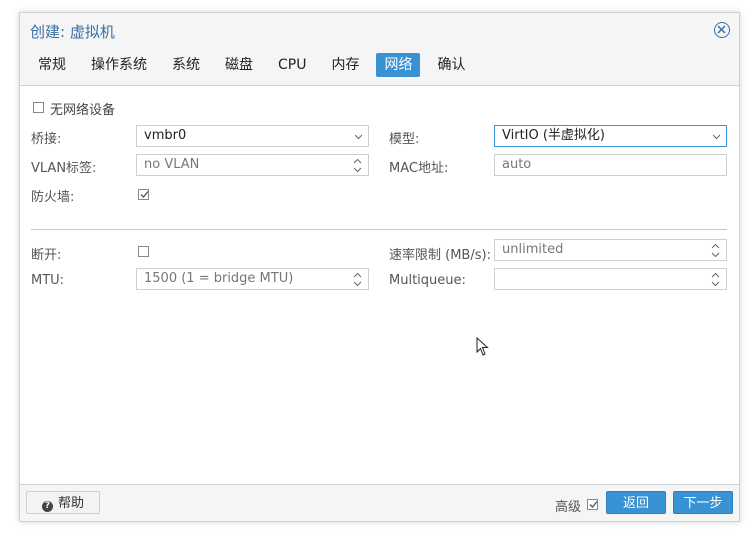 Image resolution: width=755 pixels, height=534 pixels. What do you see at coordinates (47, 506) in the screenshot?
I see `question-circle-icon: ?` at bounding box center [47, 506].